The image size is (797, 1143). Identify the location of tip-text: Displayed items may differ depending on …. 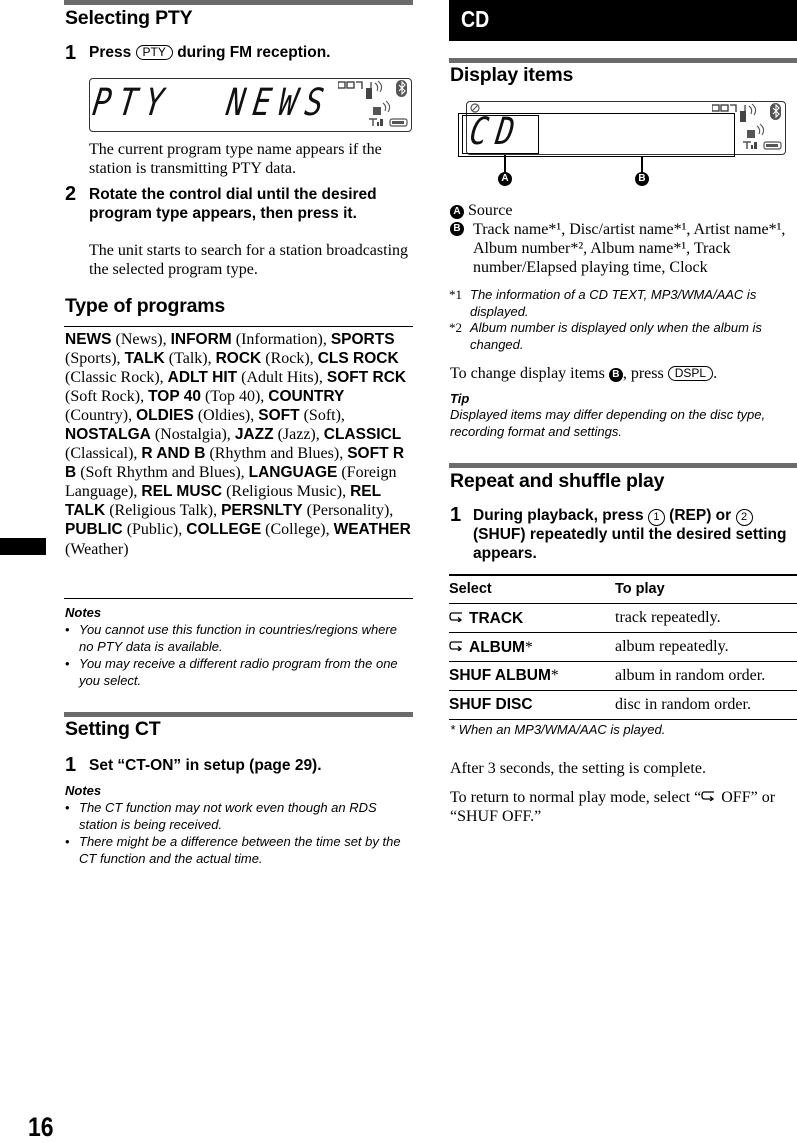
(608, 423).